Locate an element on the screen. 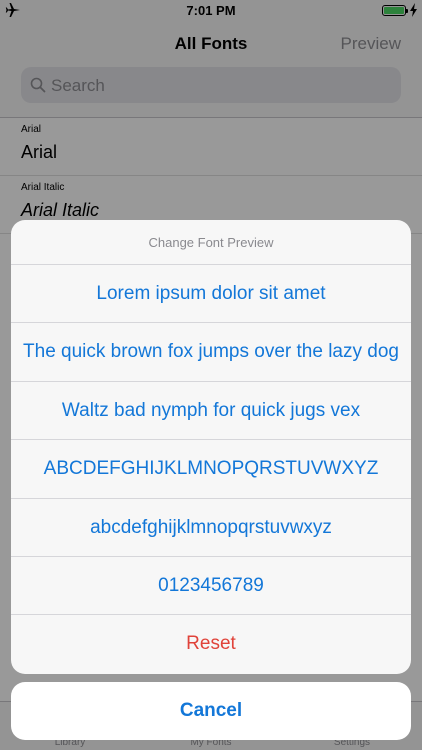 The width and height of the screenshot is (422, 750). preview-option-digits: 0123456789 is located at coordinates (211, 586).